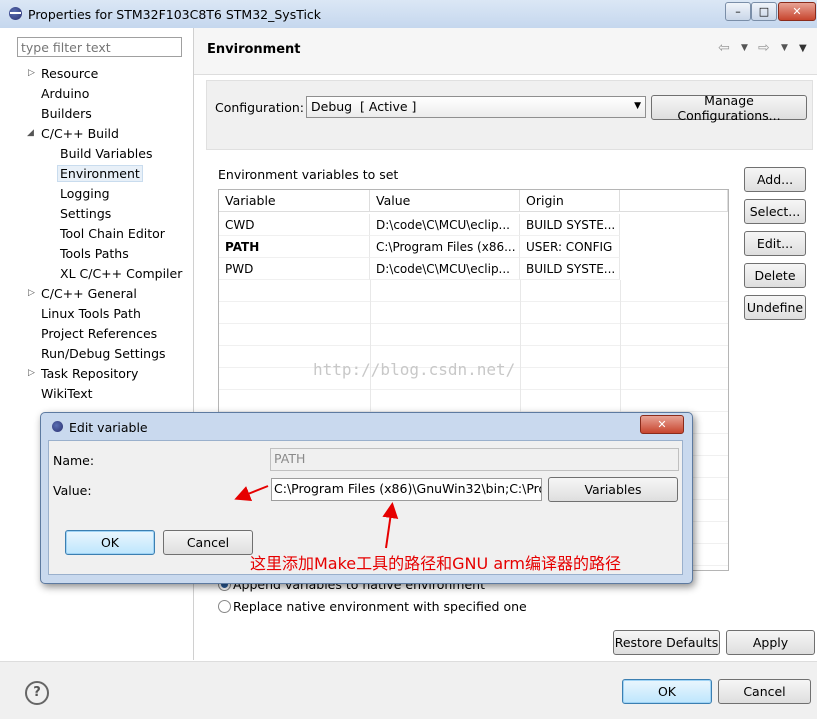 Image resolution: width=817 pixels, height=719 pixels. What do you see at coordinates (436, 563) in the screenshot?
I see `annotation-text: 这里添加Make工具的路径和GNU arm编译器的路径` at bounding box center [436, 563].